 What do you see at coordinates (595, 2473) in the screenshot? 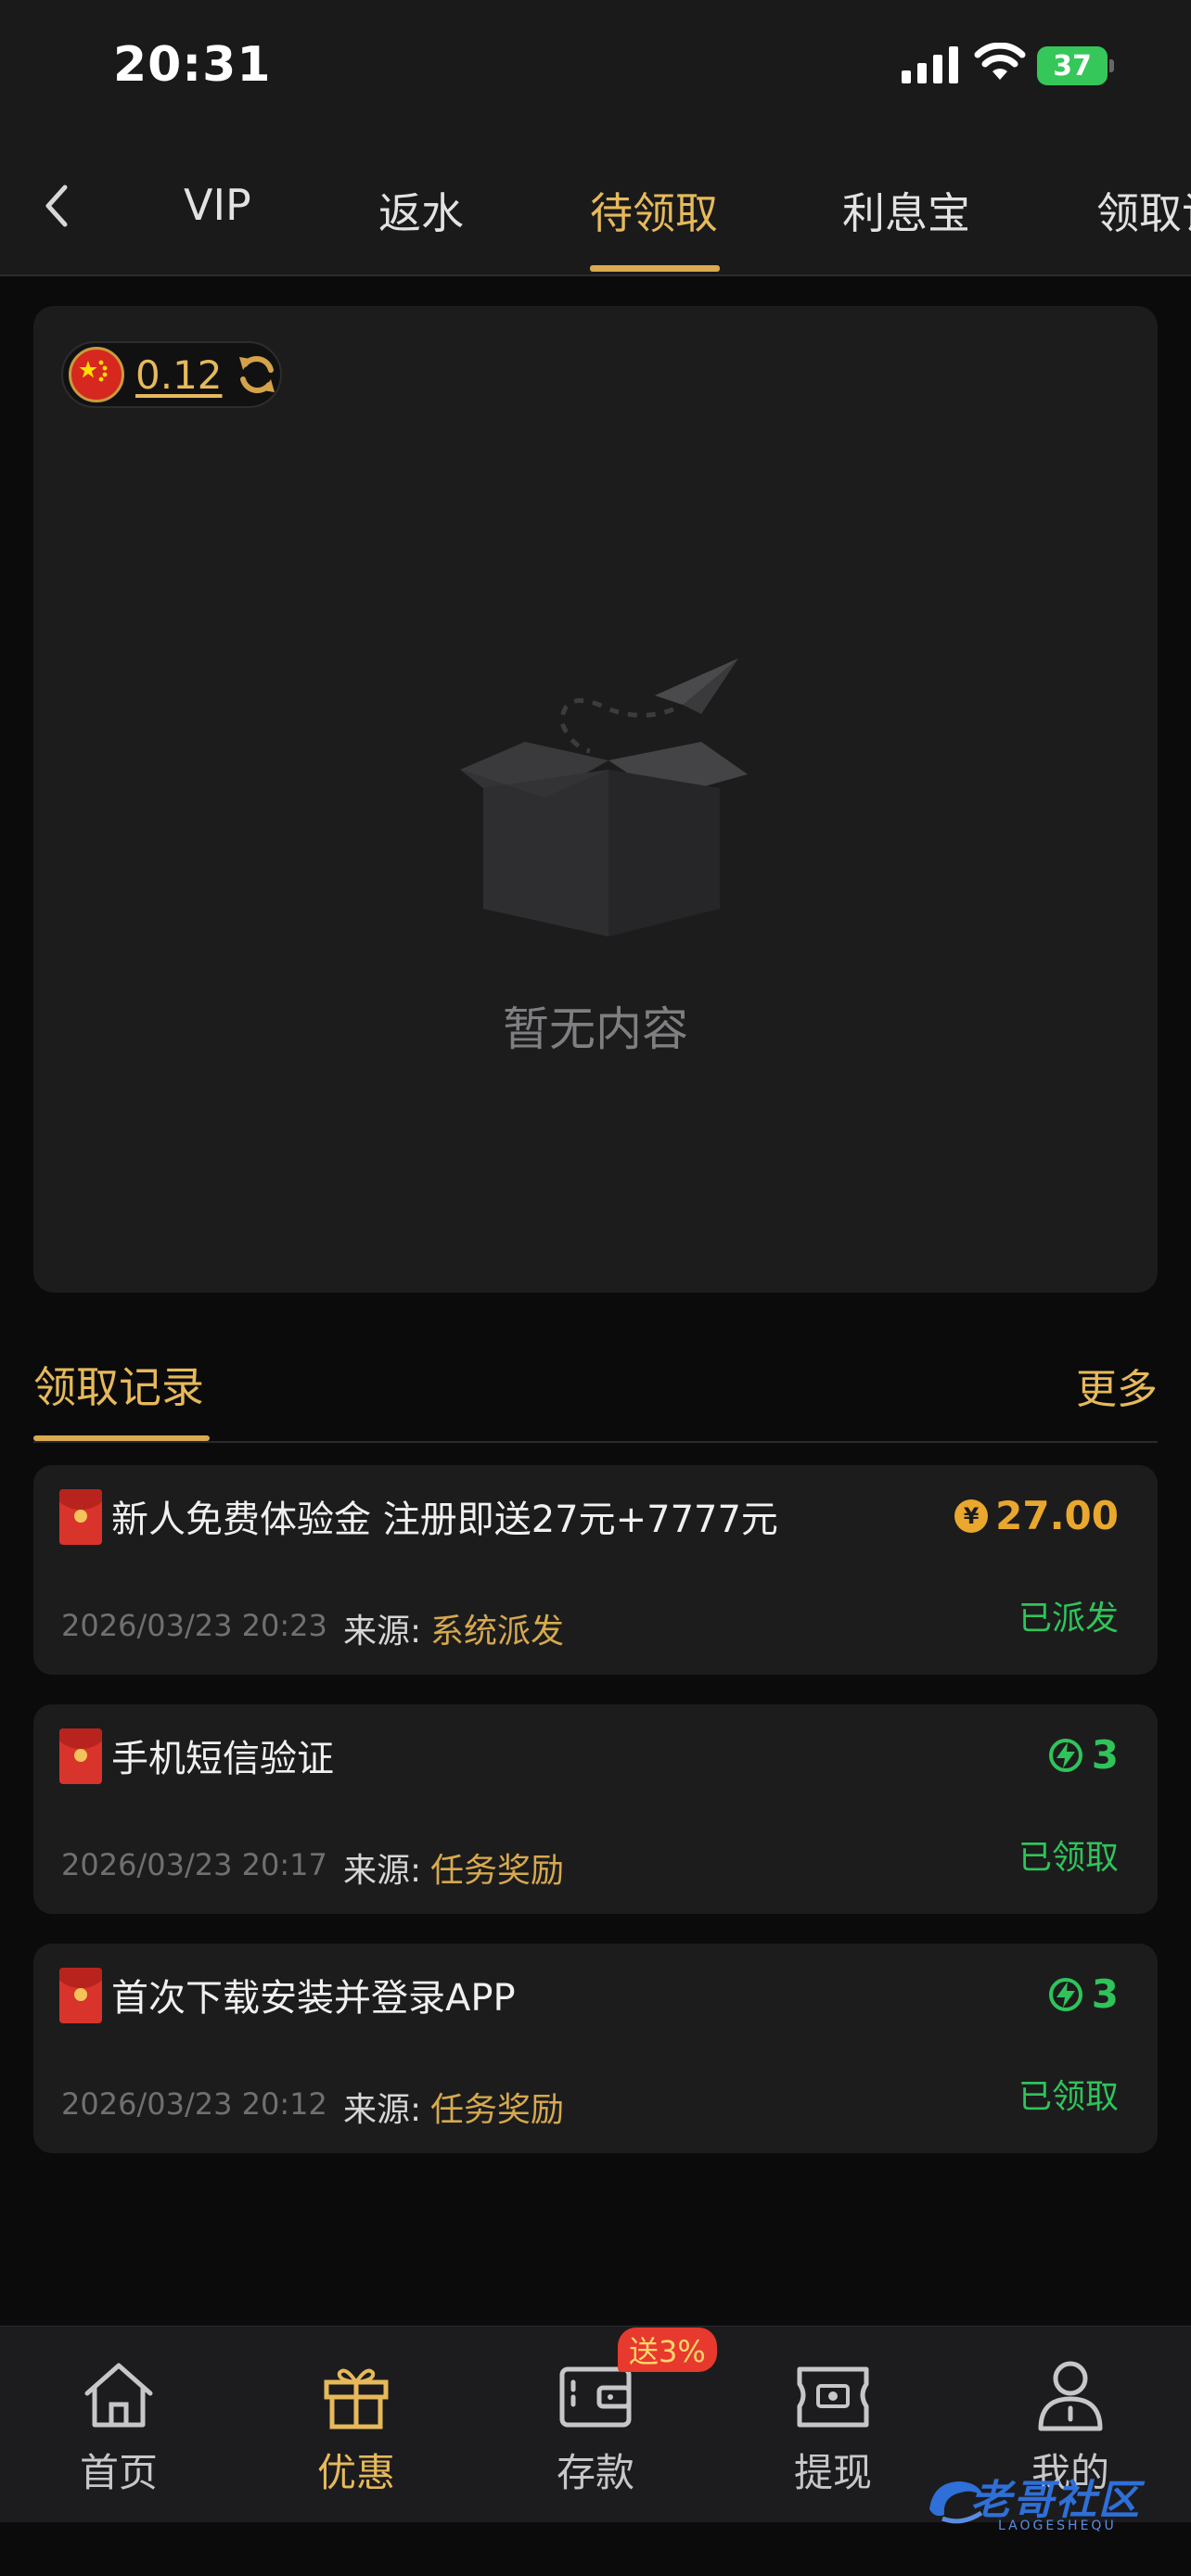
I see `tab-label: 存款` at bounding box center [595, 2473].